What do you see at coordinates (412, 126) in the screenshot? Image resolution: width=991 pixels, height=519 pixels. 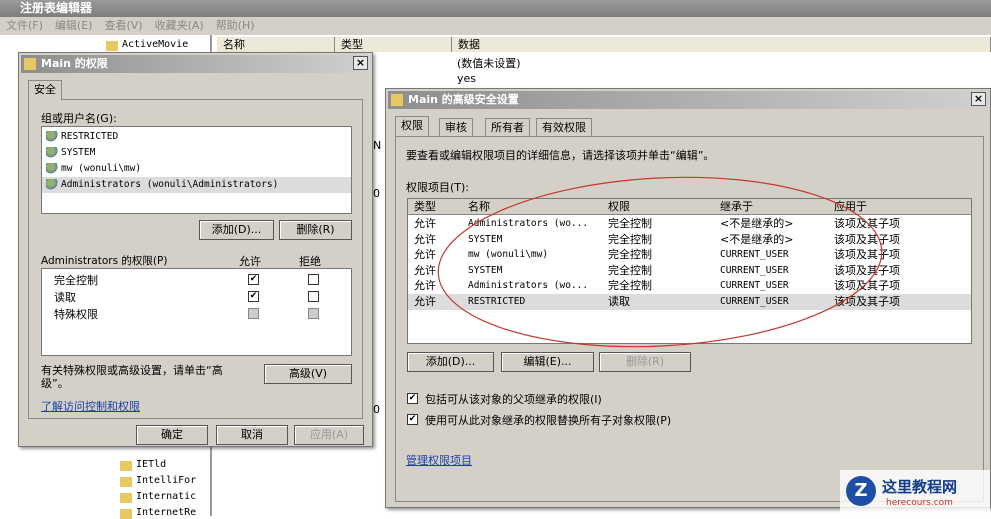 I see `tab-permissions: 权限` at bounding box center [412, 126].